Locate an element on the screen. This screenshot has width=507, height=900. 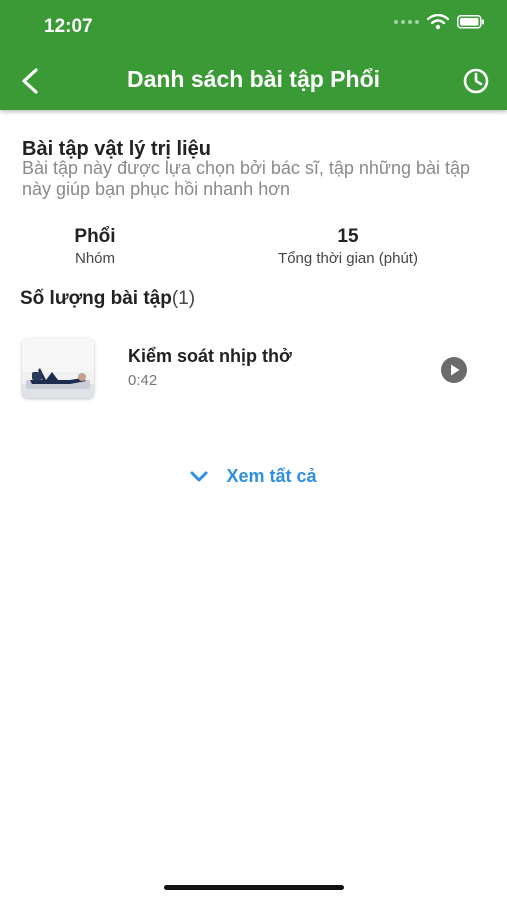
total-time-label: Tổng thời gian (phút) is located at coordinates (348, 258).